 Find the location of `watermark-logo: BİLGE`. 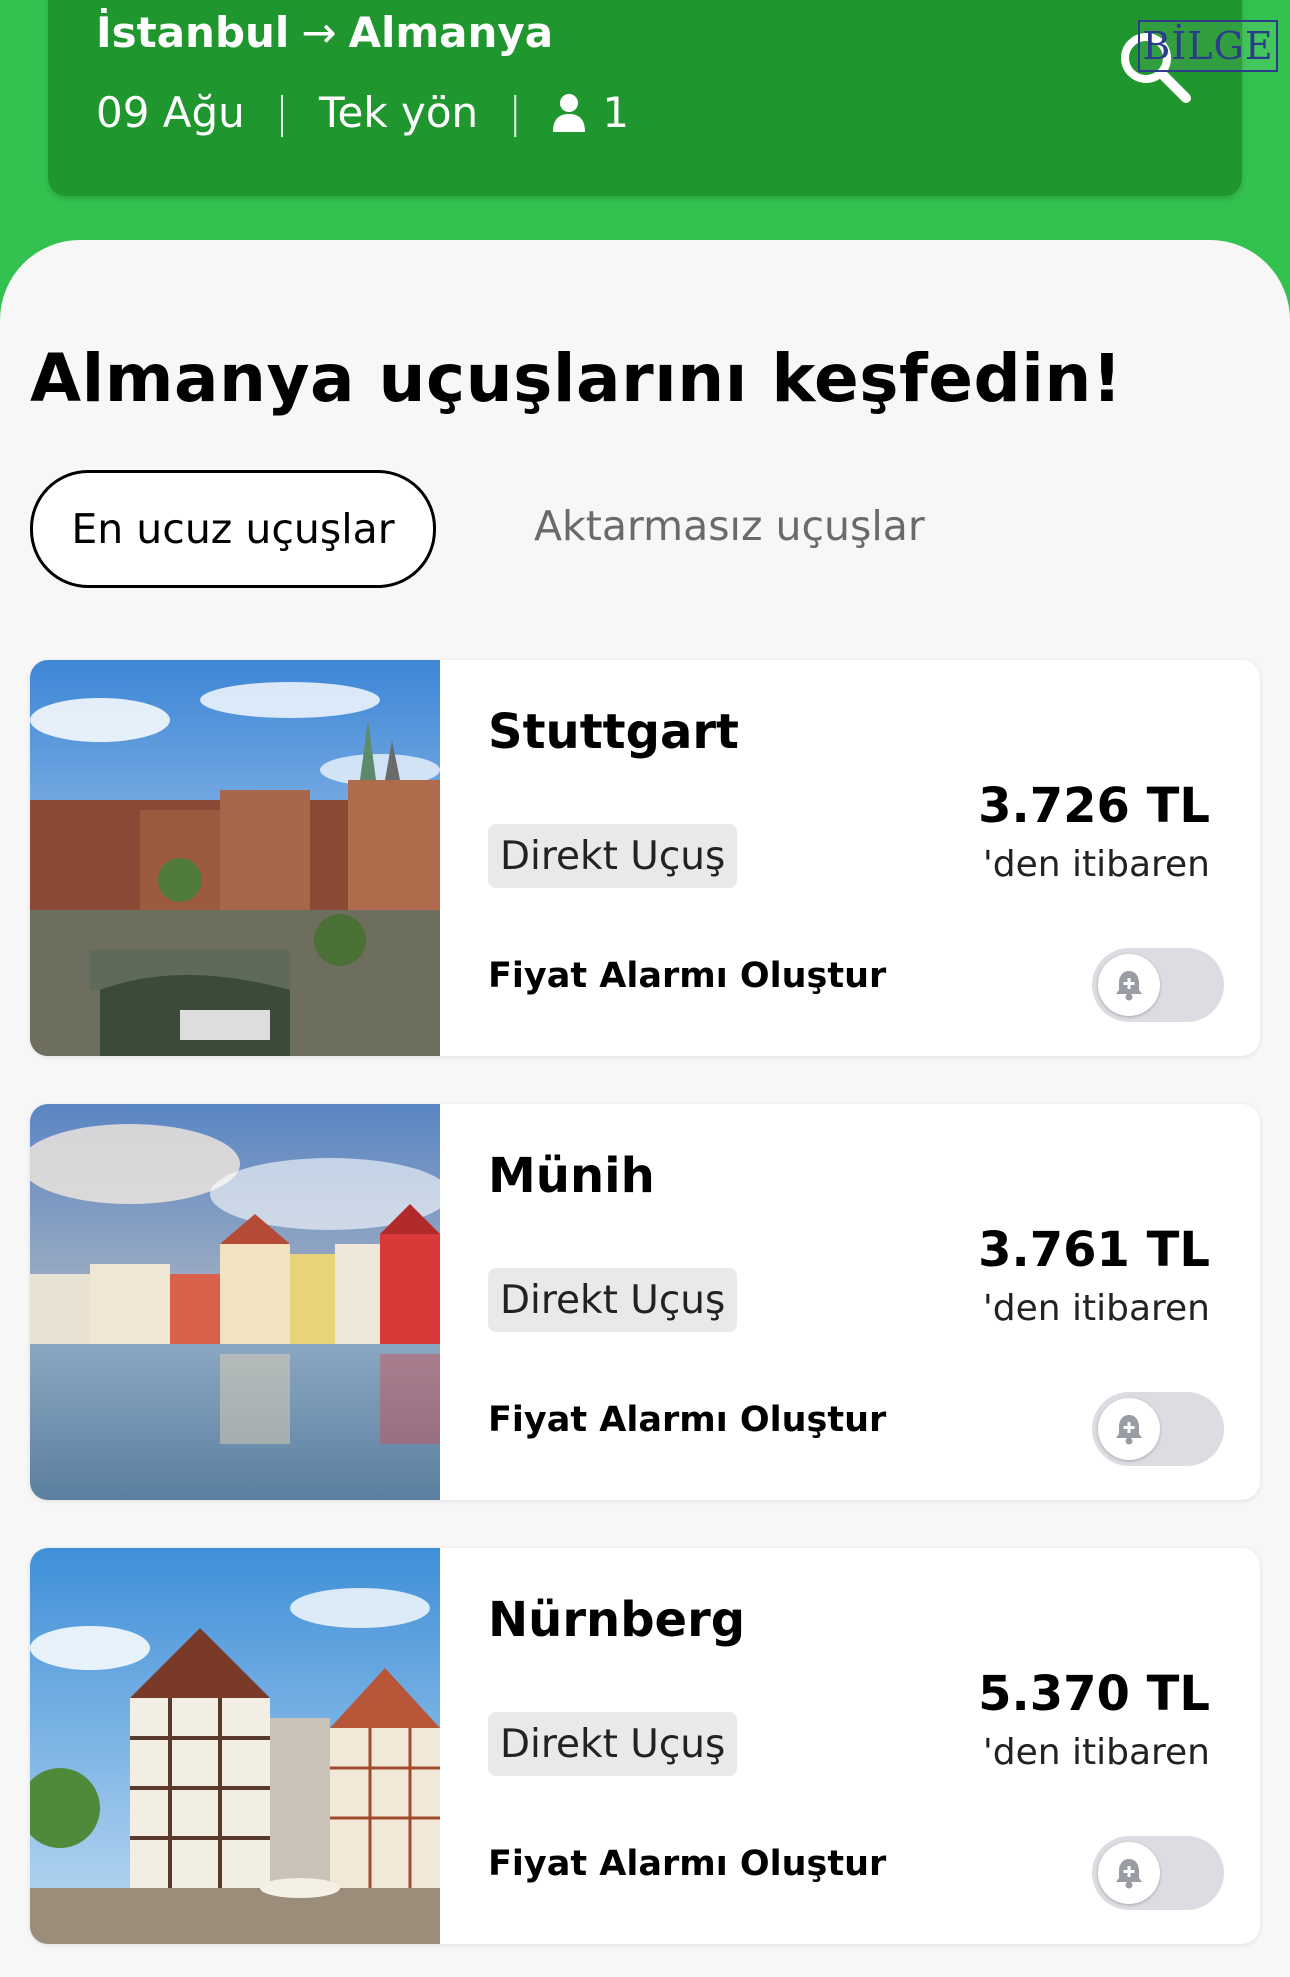

watermark-logo: BİLGE is located at coordinates (1208, 46).